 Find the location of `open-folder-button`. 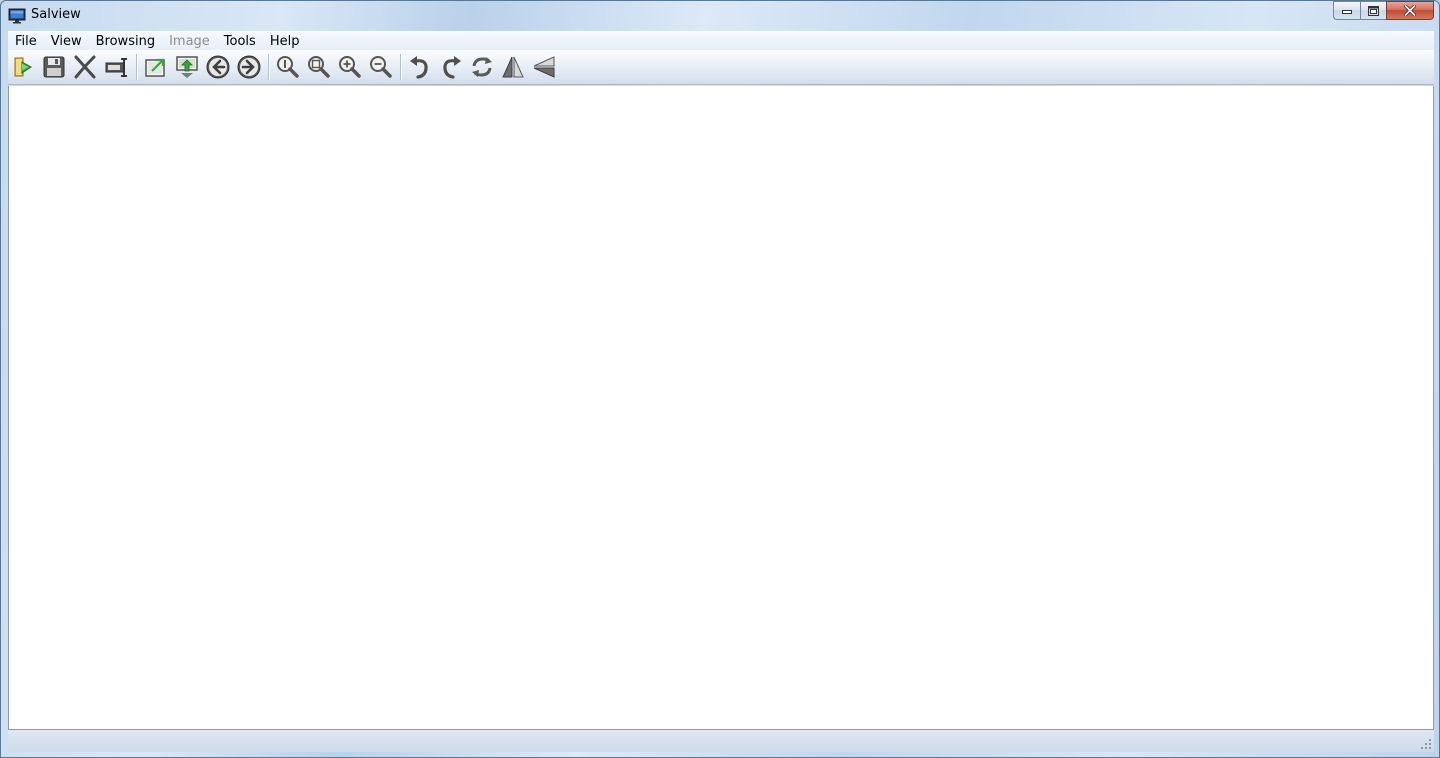

open-folder-button is located at coordinates (24, 66).